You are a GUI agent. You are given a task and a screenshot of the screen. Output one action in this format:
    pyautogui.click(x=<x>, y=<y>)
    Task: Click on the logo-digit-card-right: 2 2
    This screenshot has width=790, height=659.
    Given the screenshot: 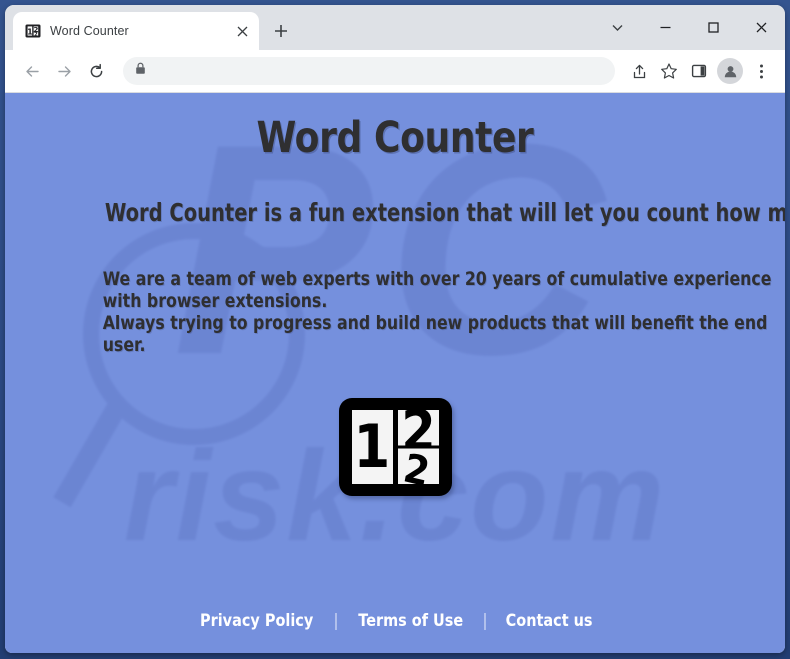 What is the action you would take?
    pyautogui.click(x=418, y=447)
    